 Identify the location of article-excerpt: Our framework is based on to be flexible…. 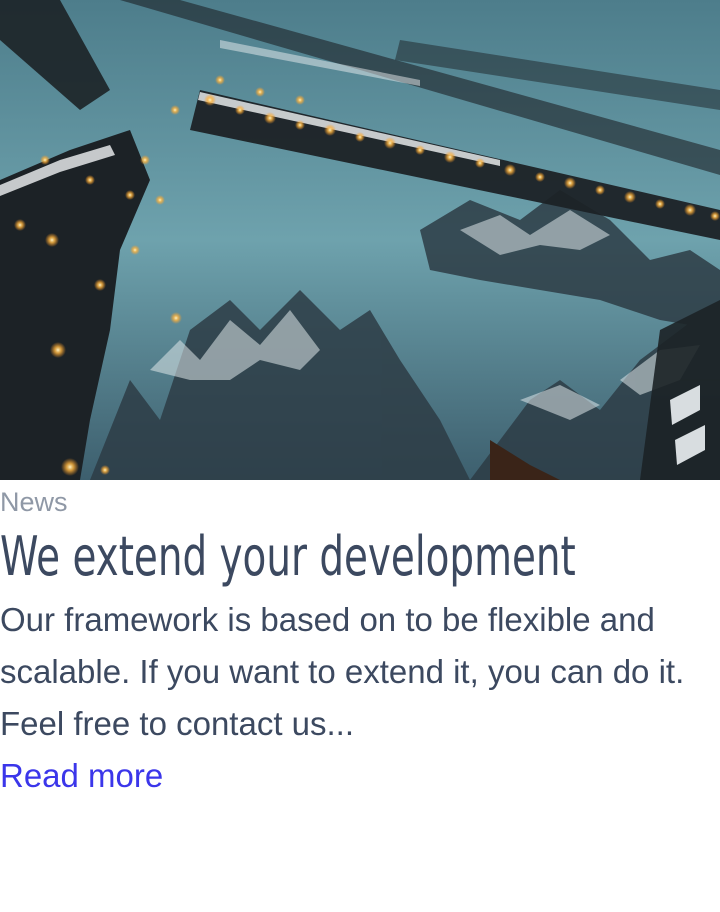
(342, 671).